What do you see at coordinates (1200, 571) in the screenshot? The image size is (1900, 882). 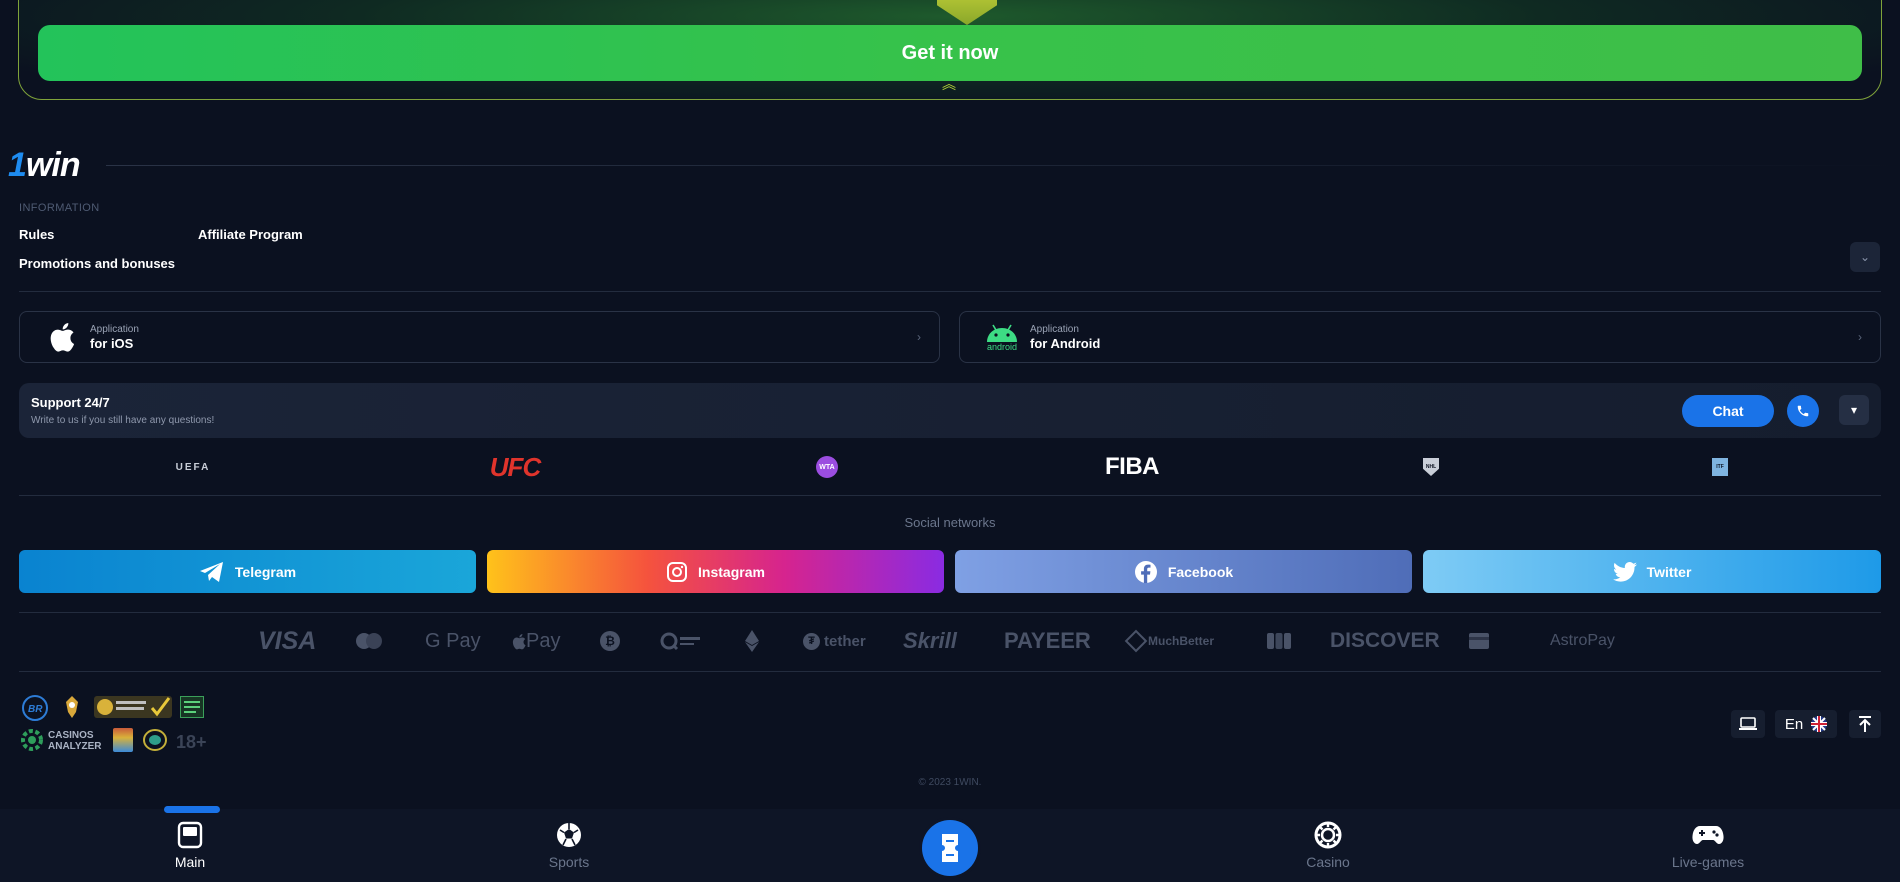 I see `facebook-label: Facebook` at bounding box center [1200, 571].